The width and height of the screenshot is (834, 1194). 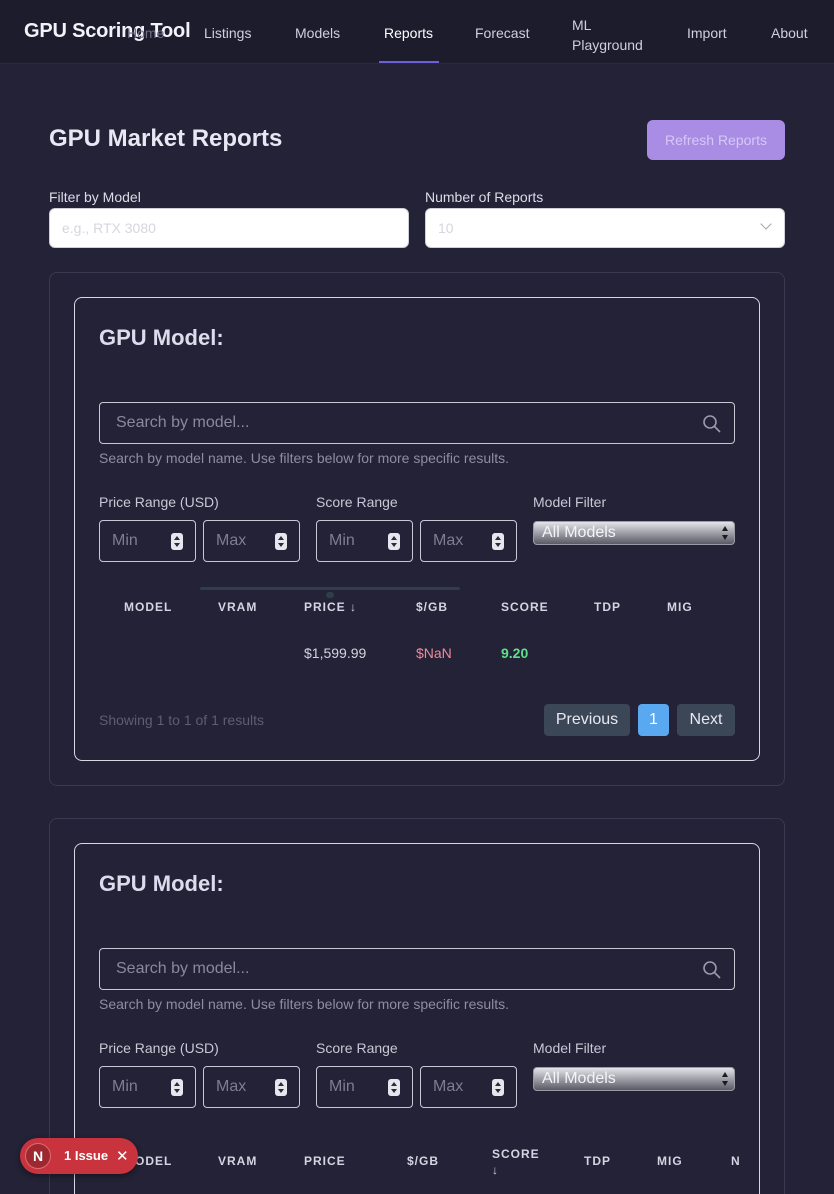 I want to click on table-scrollbar, so click(x=330, y=588).